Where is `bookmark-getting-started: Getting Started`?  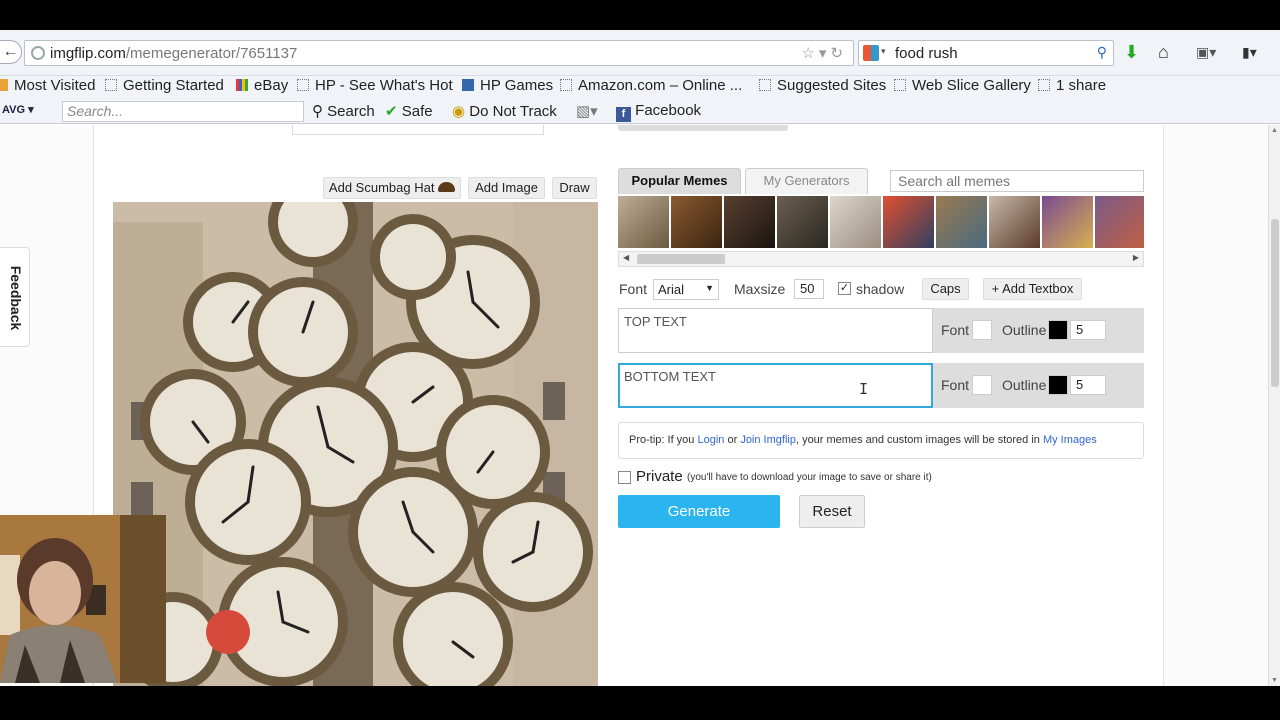
bookmark-getting-started: Getting Started is located at coordinates (164, 85).